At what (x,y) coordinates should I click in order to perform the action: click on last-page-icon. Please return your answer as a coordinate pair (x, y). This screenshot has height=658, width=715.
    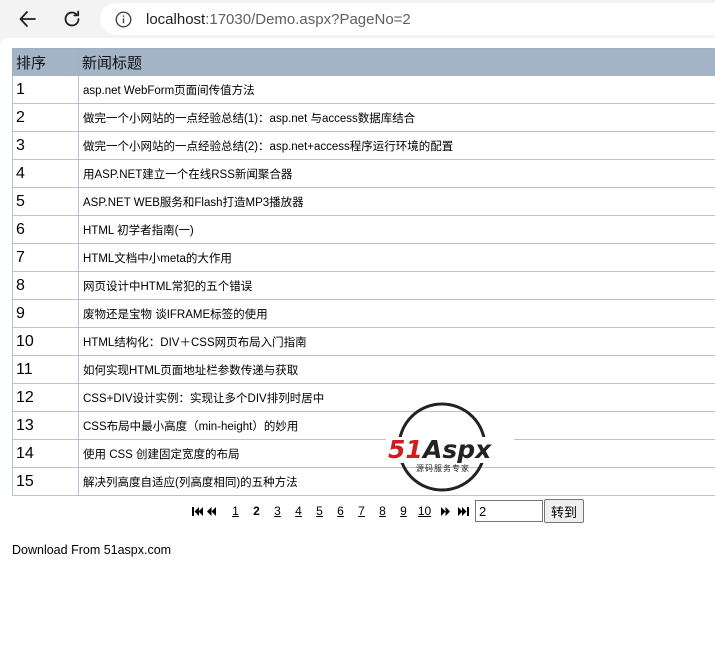
    Looking at the image, I should click on (463, 511).